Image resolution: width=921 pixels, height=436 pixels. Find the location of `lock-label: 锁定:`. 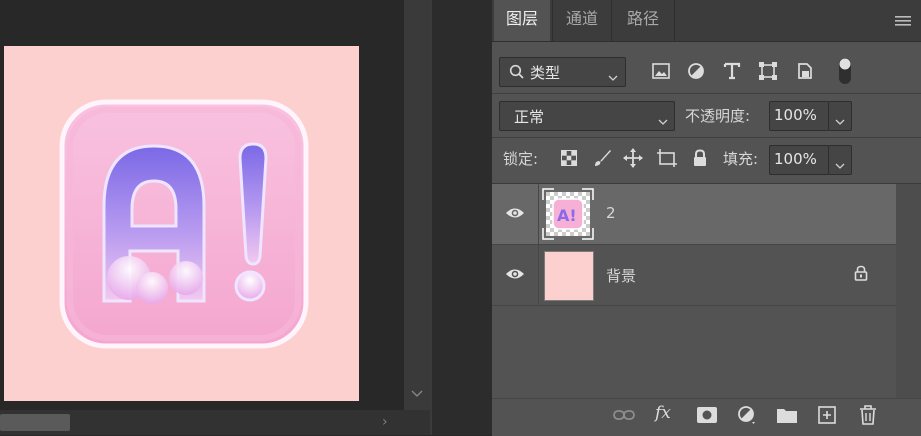

lock-label: 锁定: is located at coordinates (521, 159).